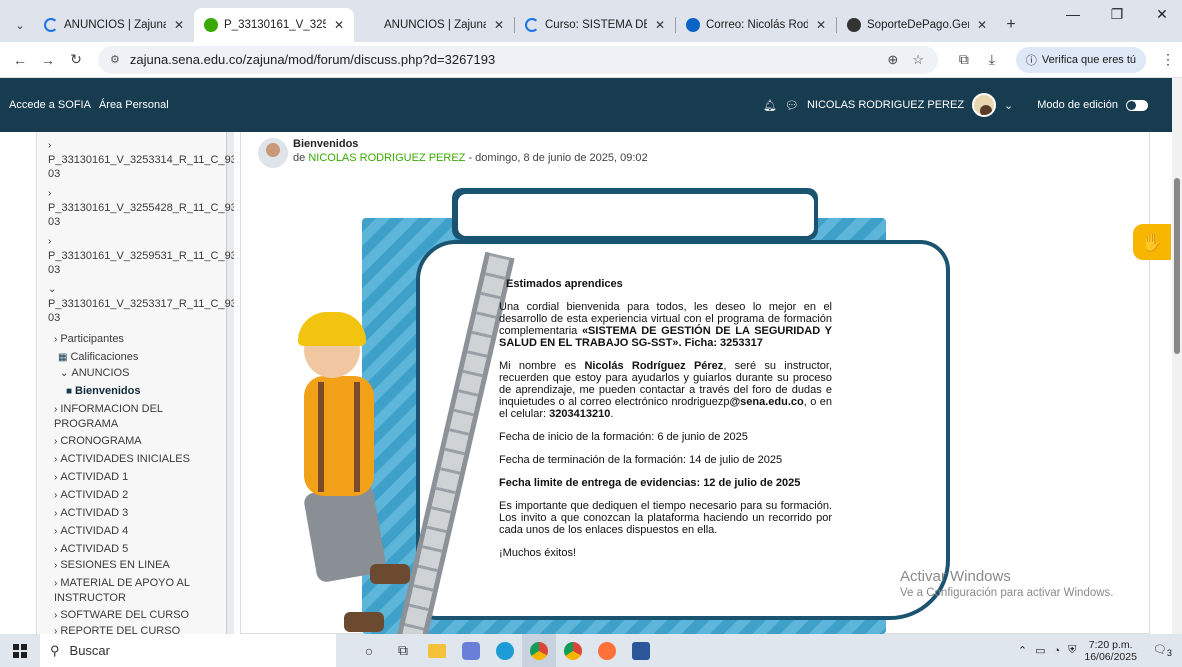  I want to click on user-menu-chevron-icon: ⌄, so click(1008, 105).